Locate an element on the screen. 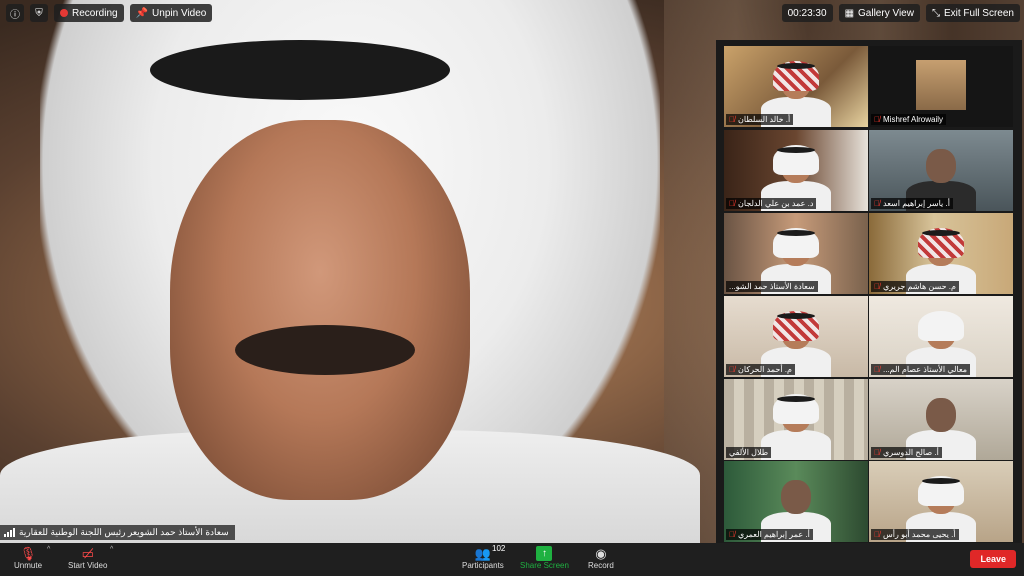 Image resolution: width=1024 pixels, height=576 pixels. meeting-timer: 00:23:30 is located at coordinates (807, 13).